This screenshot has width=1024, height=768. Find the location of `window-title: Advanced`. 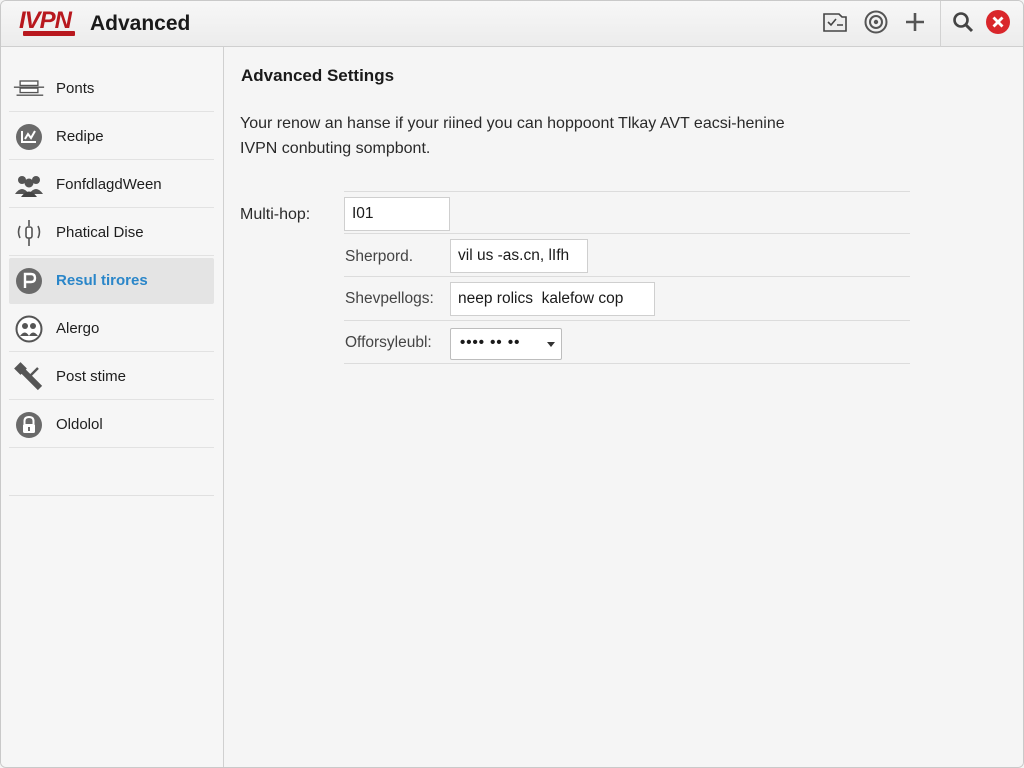

window-title: Advanced is located at coordinates (140, 23).